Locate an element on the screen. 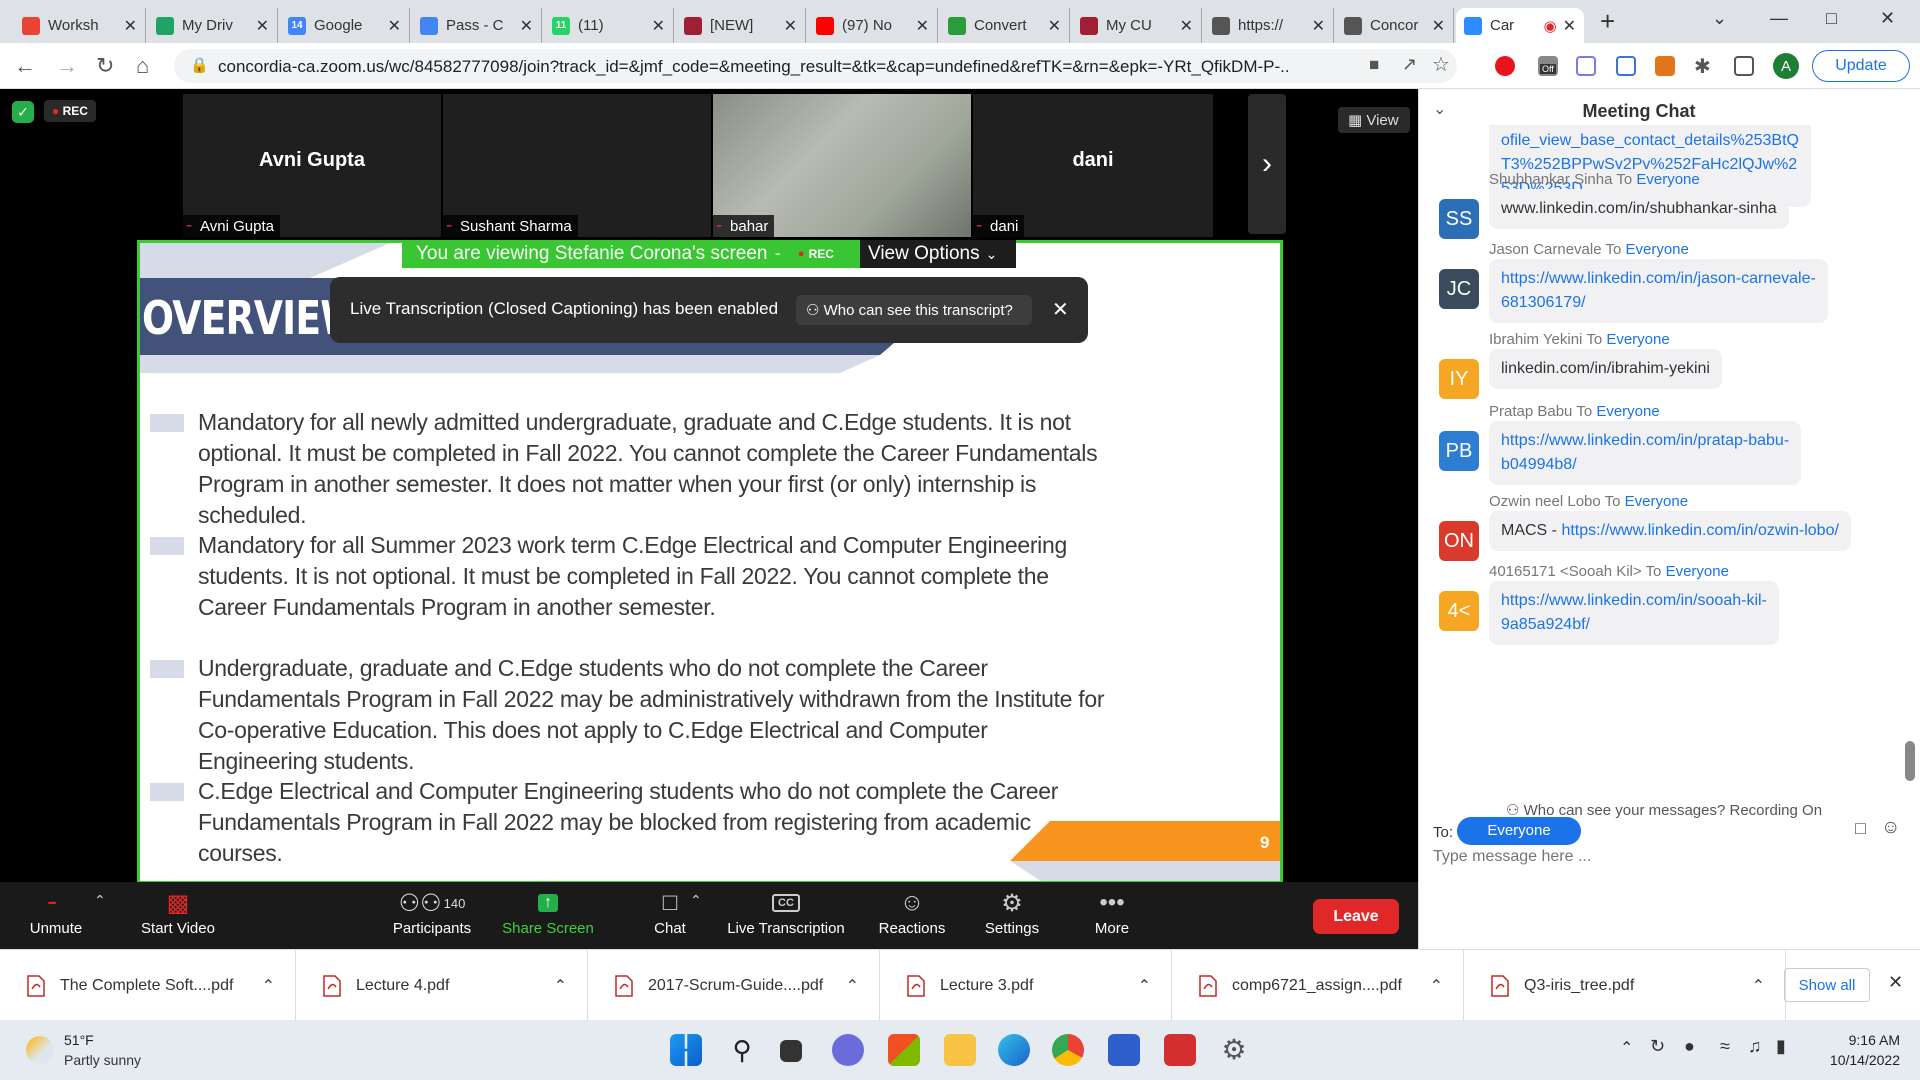 The image size is (1920, 1080). browser-tab: My CU ✕ is located at coordinates (1137, 25).